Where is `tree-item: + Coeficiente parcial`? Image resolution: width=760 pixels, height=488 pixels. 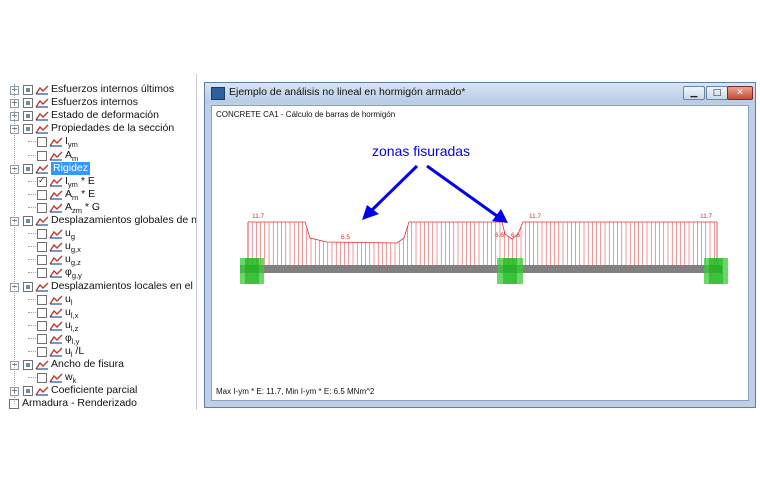 tree-item: + Coeficiente parcial is located at coordinates (98, 390).